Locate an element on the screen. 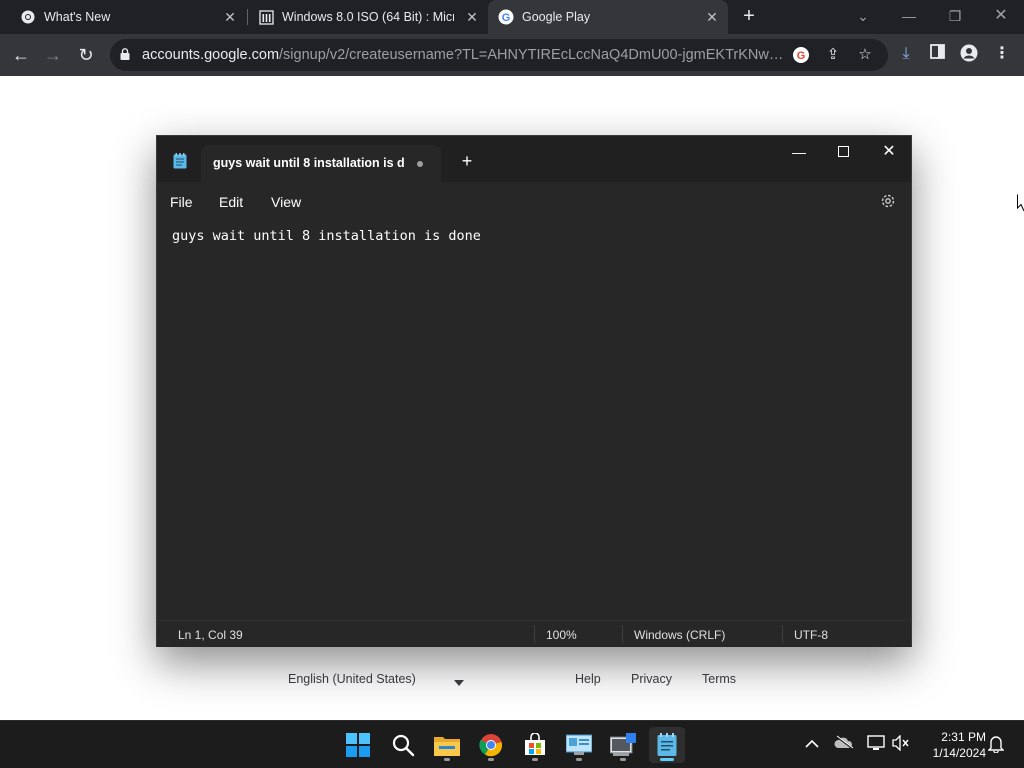 Image resolution: width=1024 pixels, height=768 pixels. restore-window-icon: ❐ is located at coordinates (955, 16).